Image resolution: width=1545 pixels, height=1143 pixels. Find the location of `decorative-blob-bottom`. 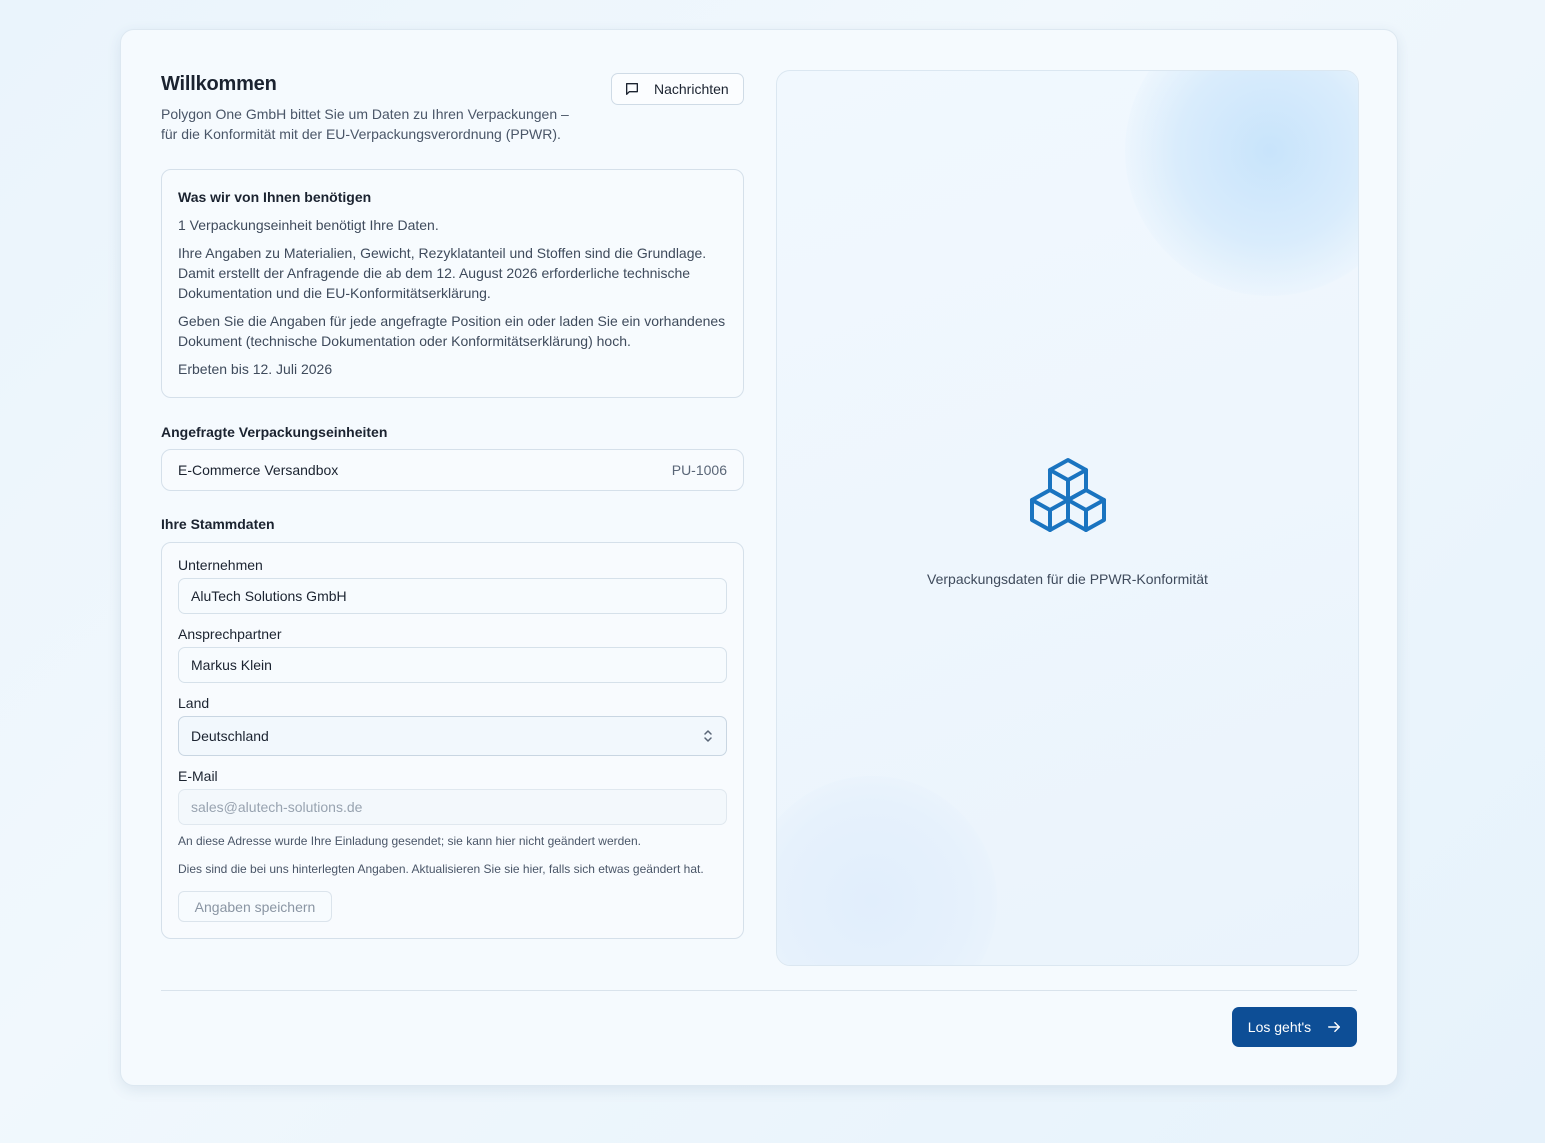

decorative-blob-bottom is located at coordinates (887, 870).